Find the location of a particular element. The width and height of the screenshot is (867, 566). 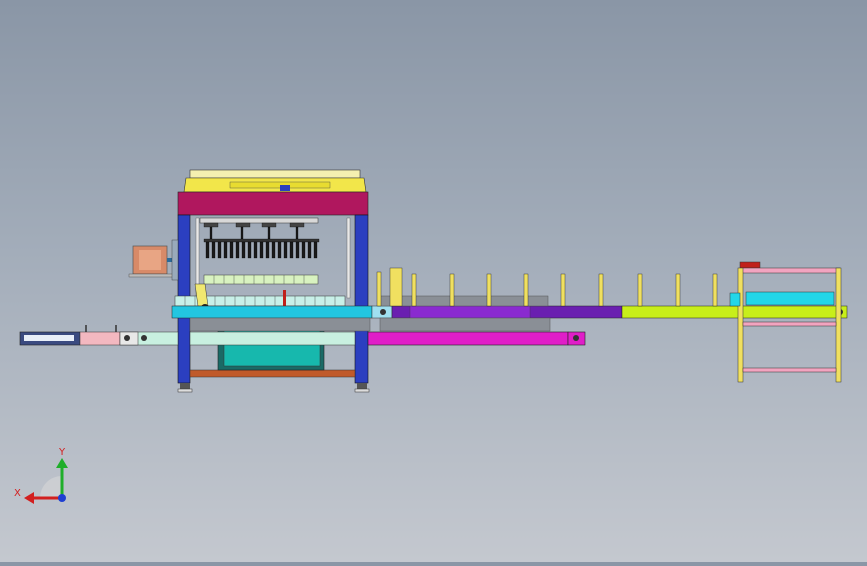

magenta-beam is located at coordinates (468, 338).